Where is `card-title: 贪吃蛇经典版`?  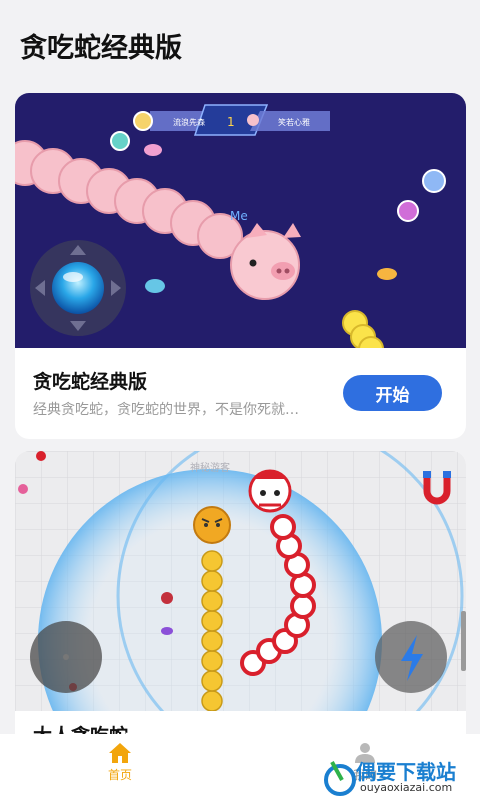 card-title: 贪吃蛇经典版 is located at coordinates (90, 382).